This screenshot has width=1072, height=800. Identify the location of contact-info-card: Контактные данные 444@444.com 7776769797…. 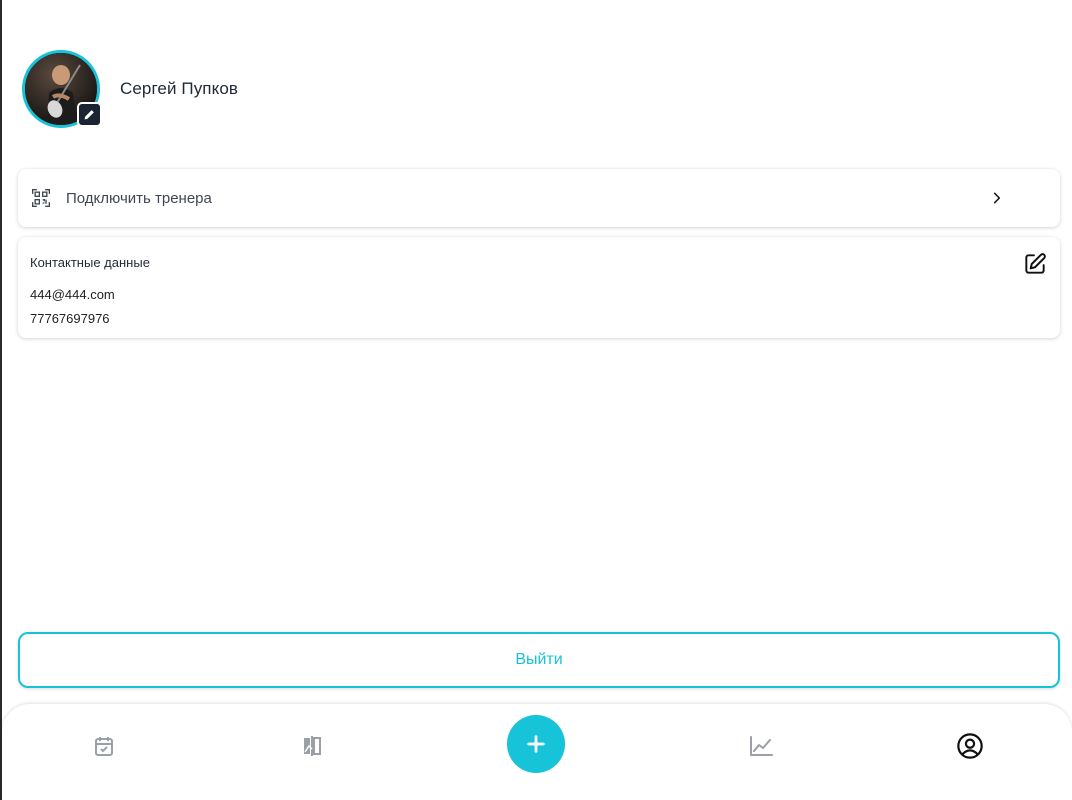
(539, 287).